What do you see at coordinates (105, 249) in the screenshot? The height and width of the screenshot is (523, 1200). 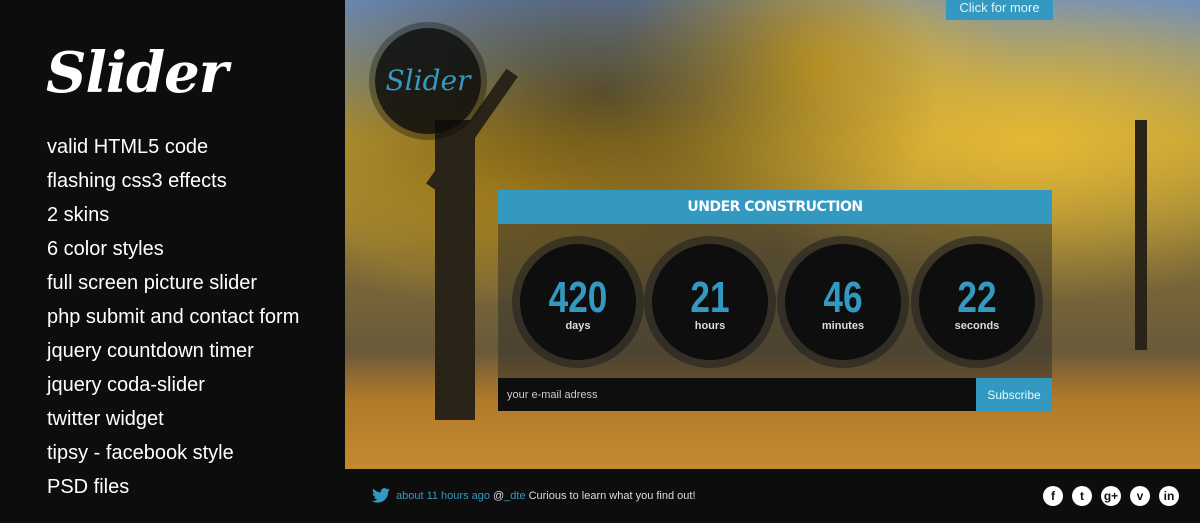 I see `feature-item: 6 color styles` at bounding box center [105, 249].